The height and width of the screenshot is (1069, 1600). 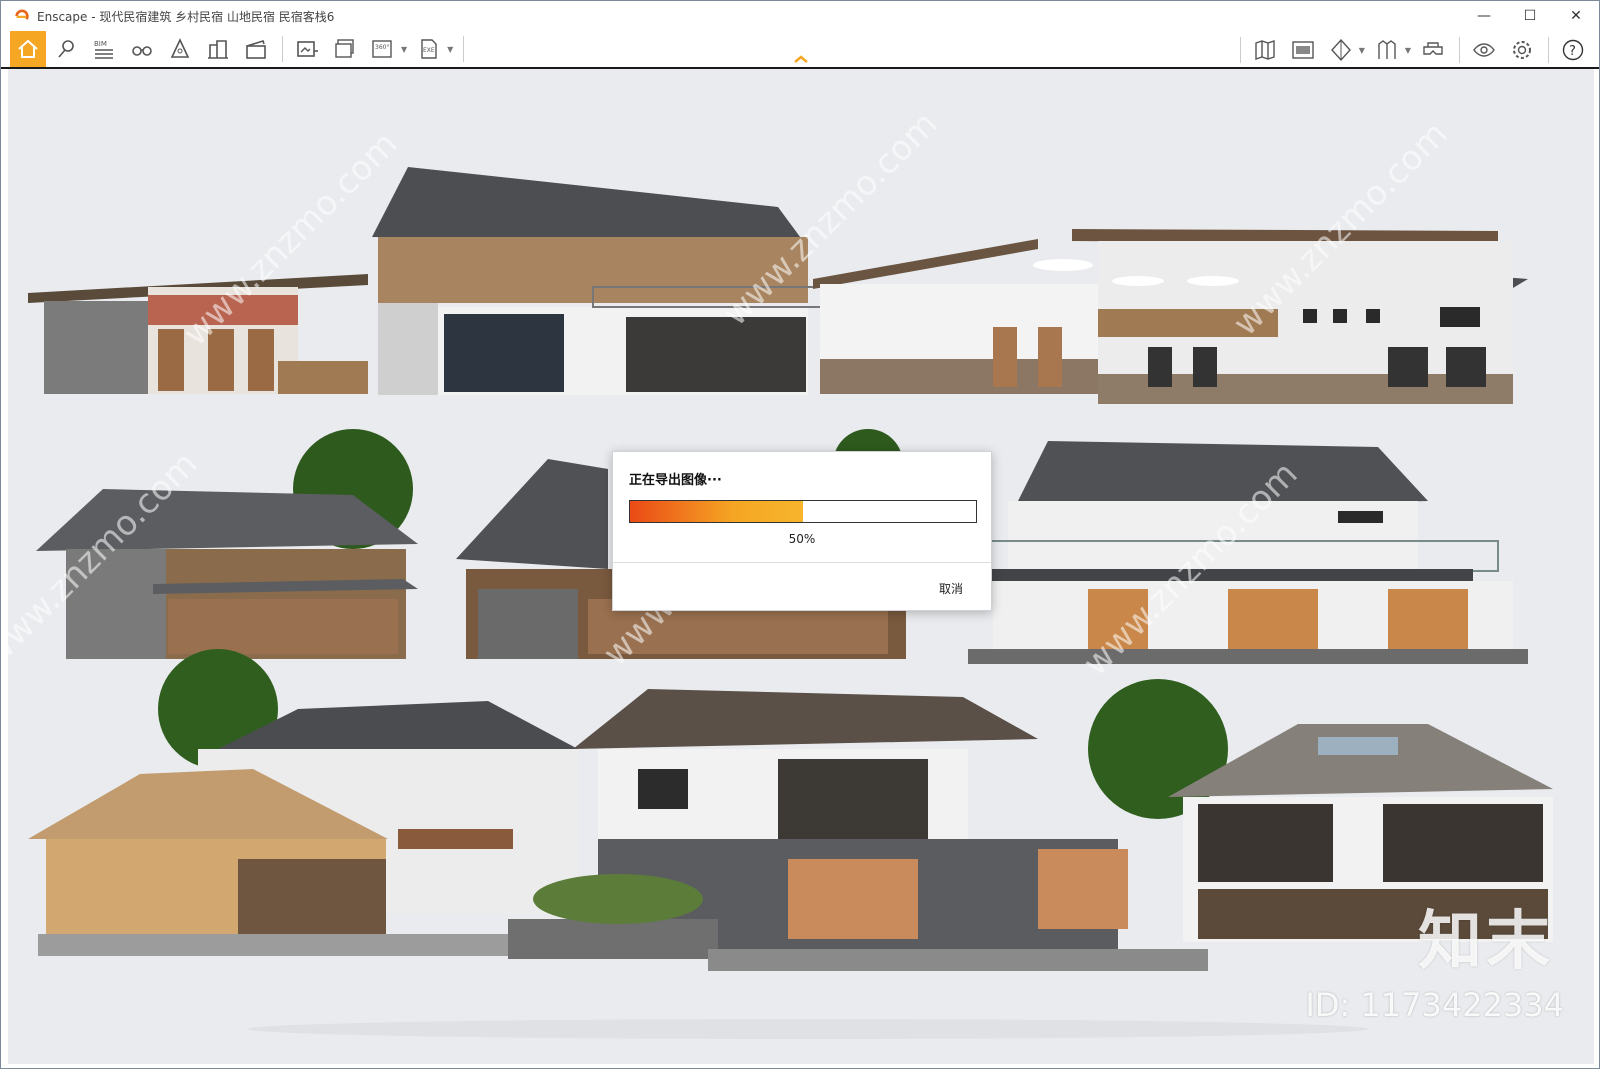 I want to click on location-icon, so click(x=66, y=49).